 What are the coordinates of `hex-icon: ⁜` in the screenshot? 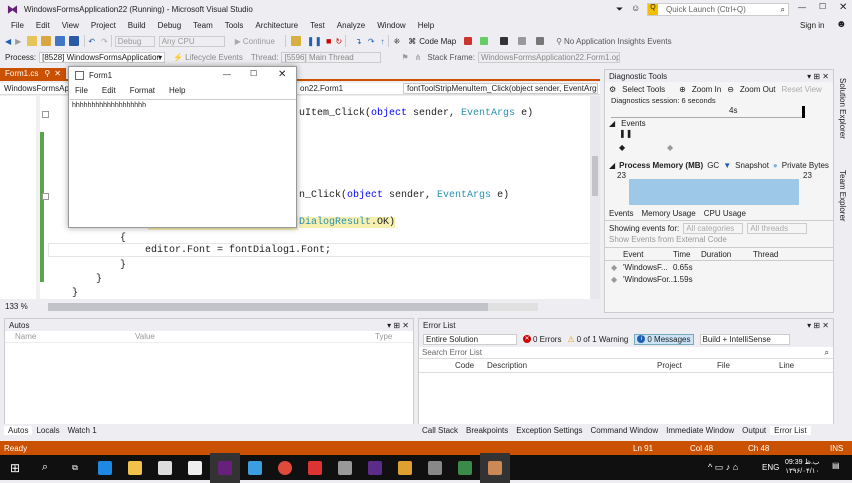 It's located at (397, 41).